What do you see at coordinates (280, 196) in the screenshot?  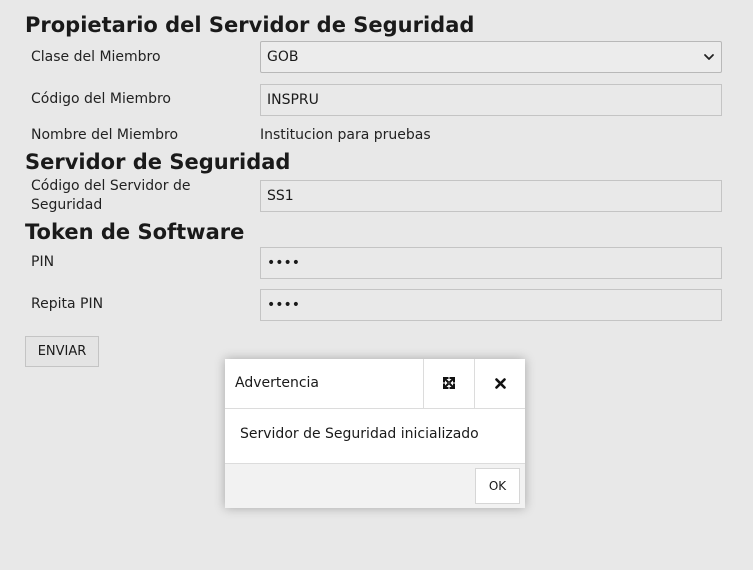 I see `server-code-value: SS1` at bounding box center [280, 196].